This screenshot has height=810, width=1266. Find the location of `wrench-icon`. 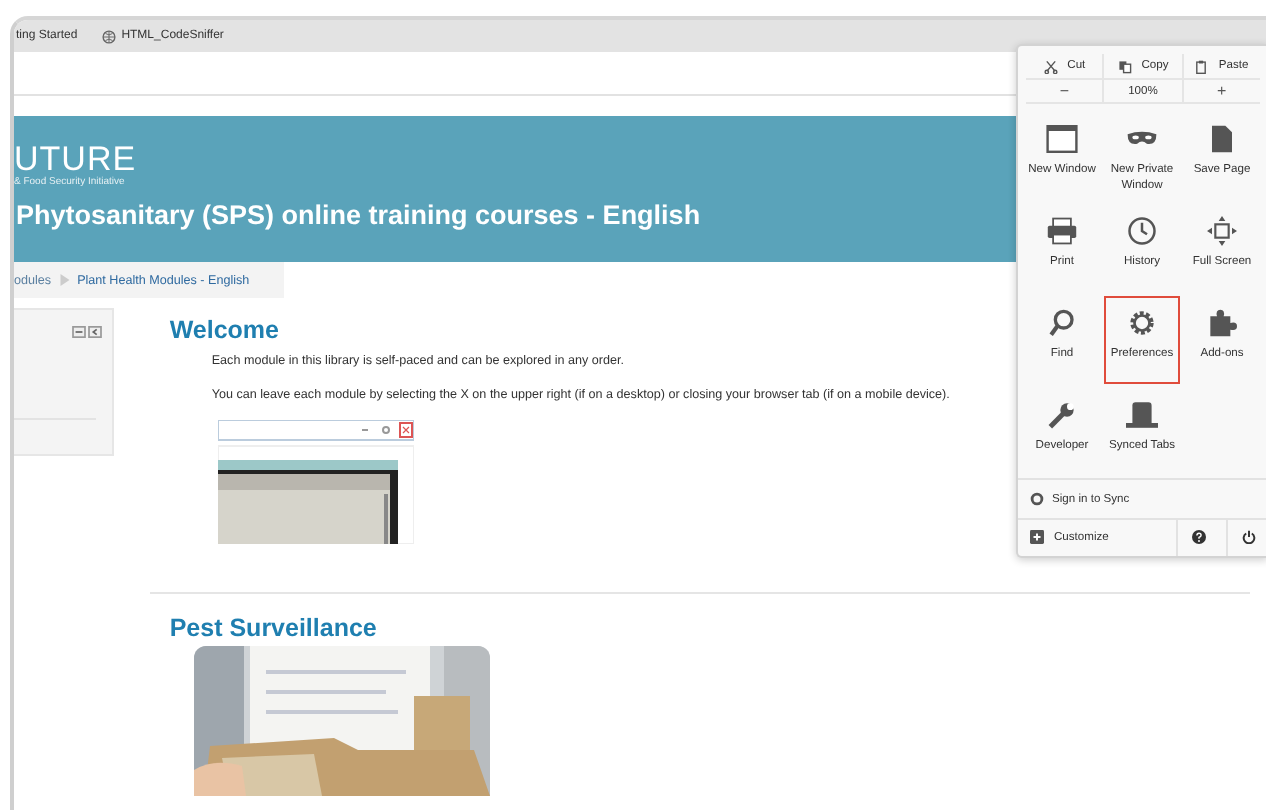

wrench-icon is located at coordinates (1062, 414).